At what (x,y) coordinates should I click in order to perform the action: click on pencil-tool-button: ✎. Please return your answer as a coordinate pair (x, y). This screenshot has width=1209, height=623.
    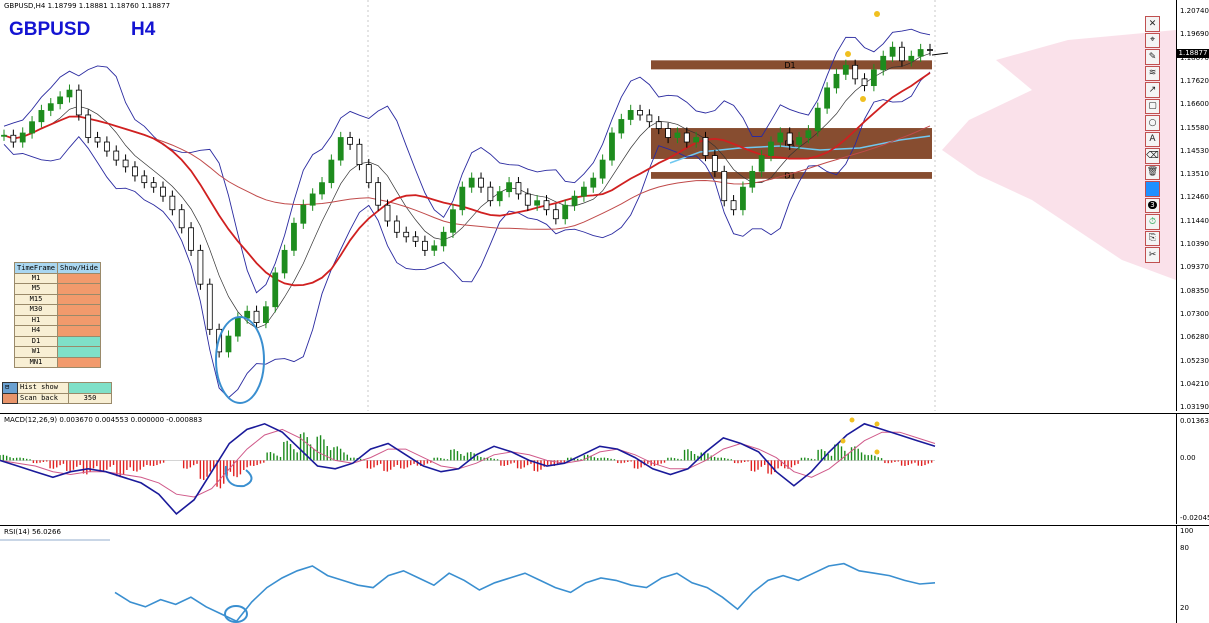
    Looking at the image, I should click on (1152, 57).